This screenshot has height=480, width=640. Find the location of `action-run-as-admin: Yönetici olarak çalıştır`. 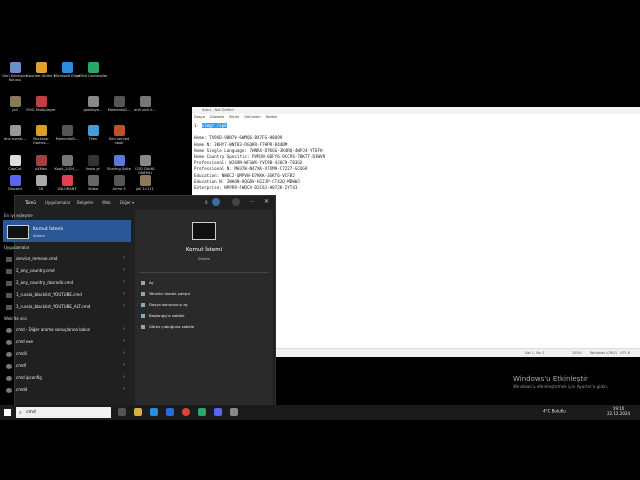

action-run-as-admin: Yönetici olarak çalıştır is located at coordinates (165, 293).